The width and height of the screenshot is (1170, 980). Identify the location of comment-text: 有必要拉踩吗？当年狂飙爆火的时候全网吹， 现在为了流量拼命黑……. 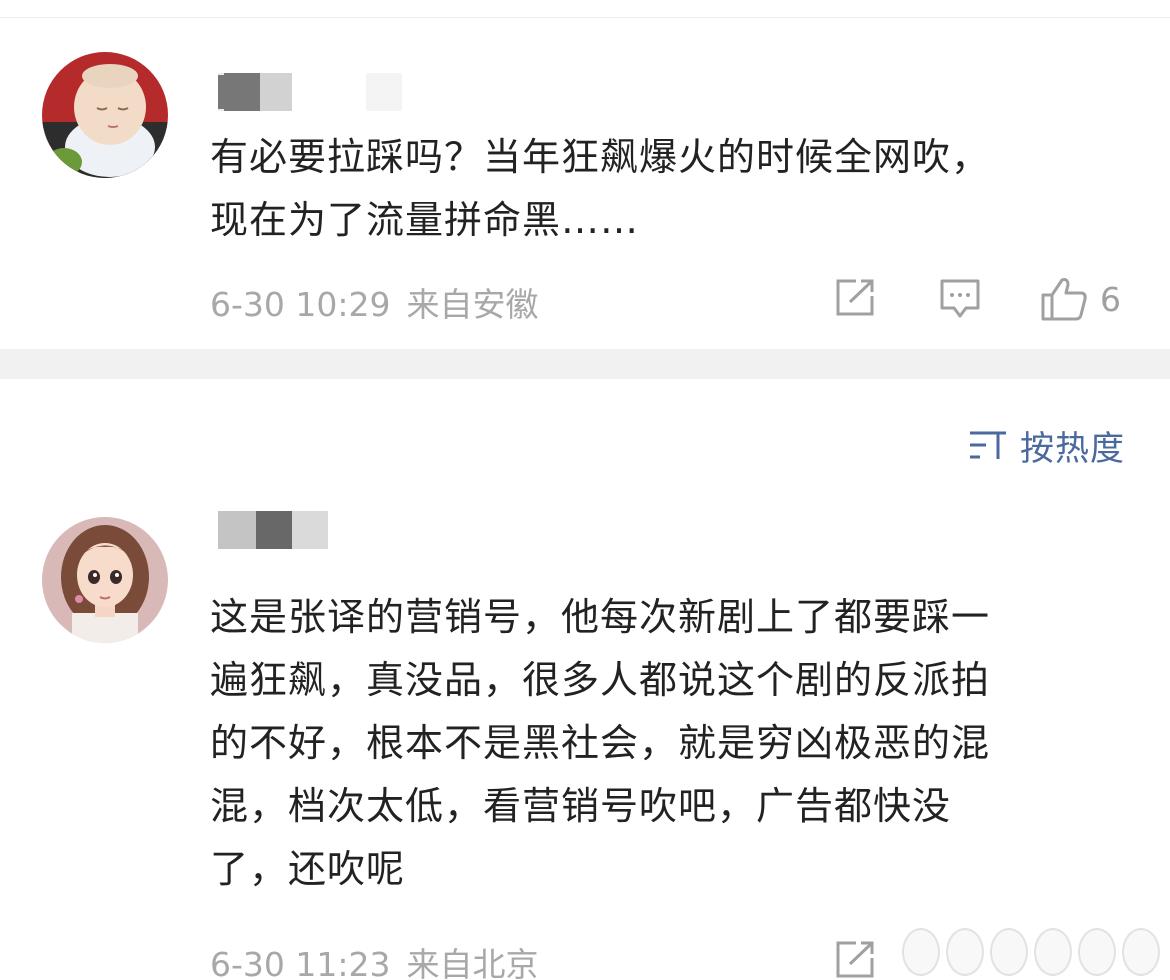
(600, 189).